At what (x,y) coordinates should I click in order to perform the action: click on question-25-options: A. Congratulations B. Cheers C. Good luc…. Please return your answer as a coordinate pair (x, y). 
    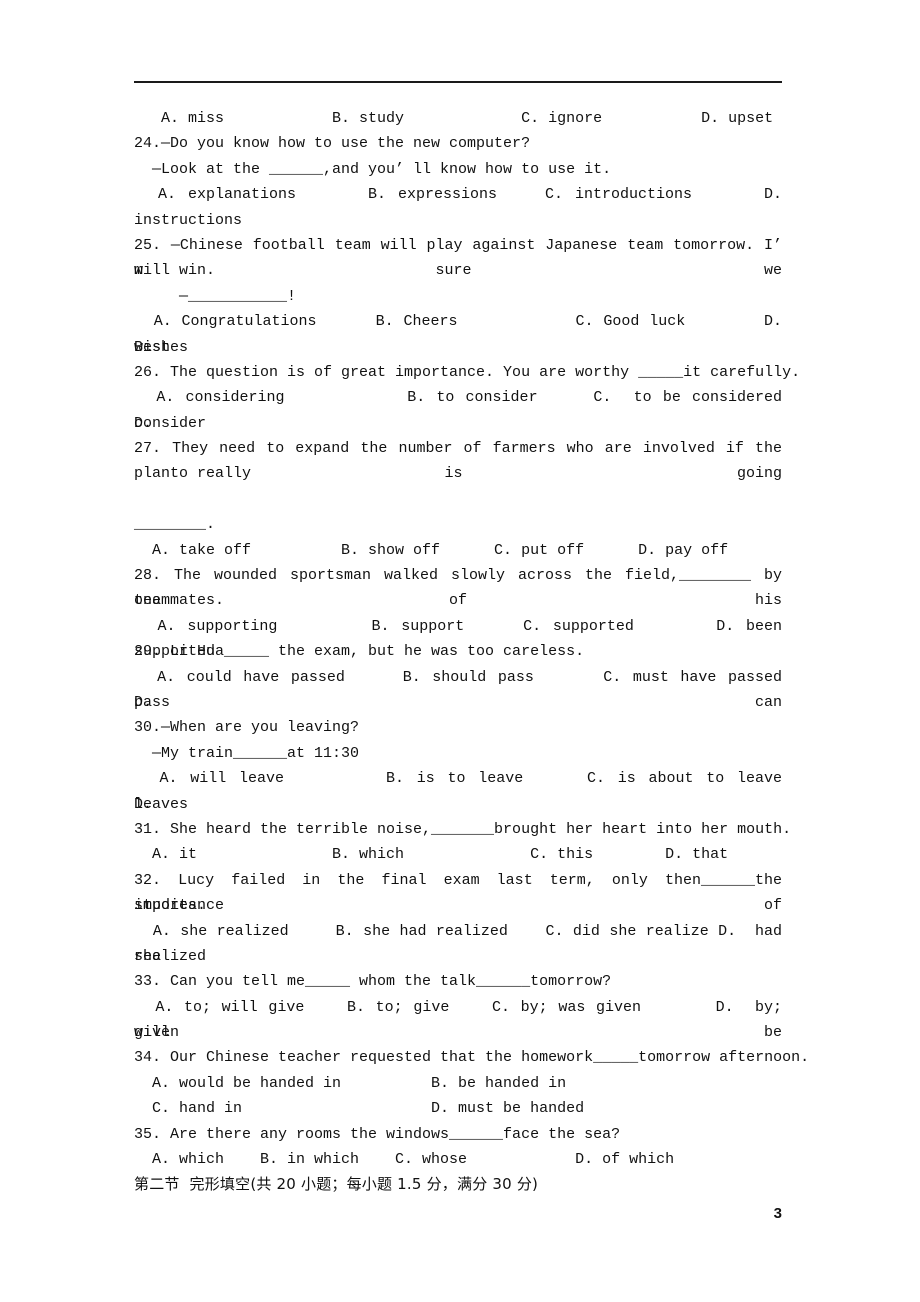
    Looking at the image, I should click on (476, 334).